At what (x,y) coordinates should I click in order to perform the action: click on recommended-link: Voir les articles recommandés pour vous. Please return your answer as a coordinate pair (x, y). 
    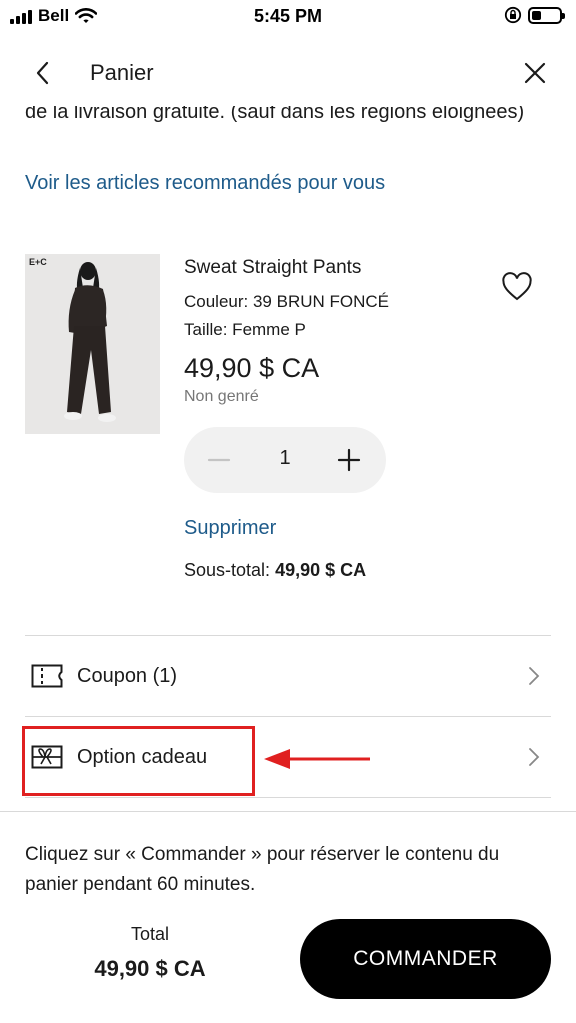
    Looking at the image, I should click on (205, 183).